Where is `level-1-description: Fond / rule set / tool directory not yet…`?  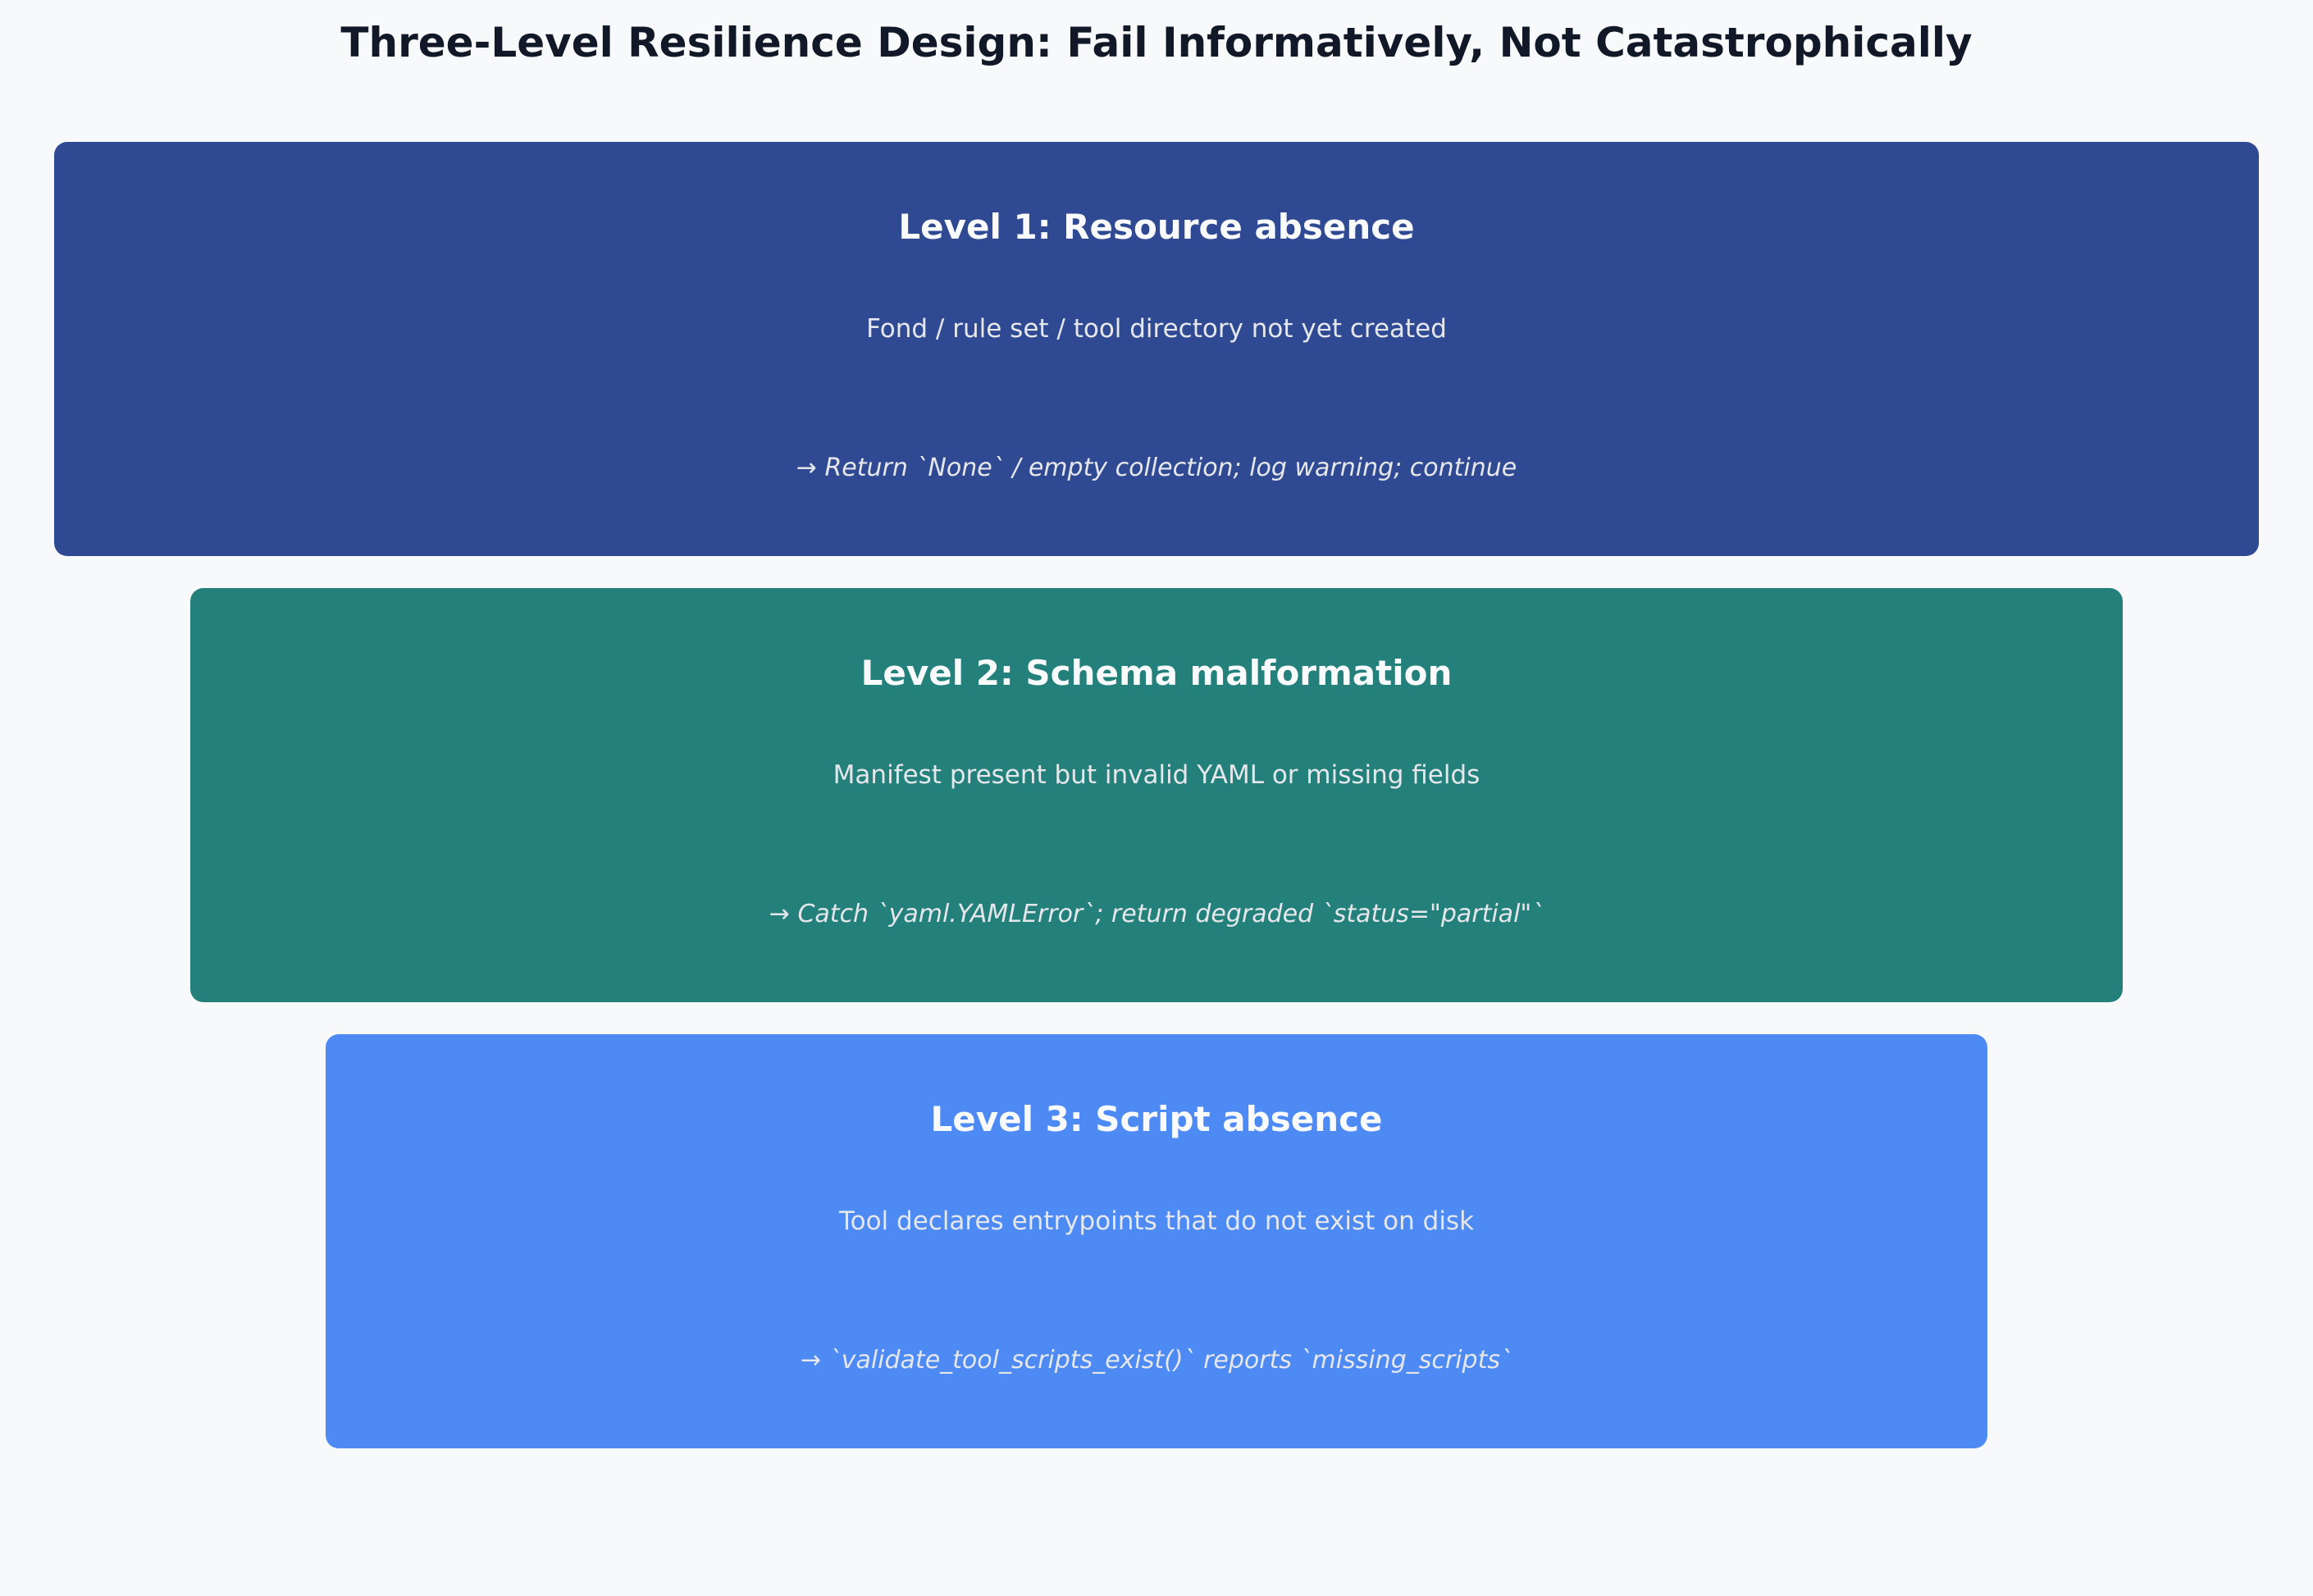 level-1-description: Fond / rule set / tool directory not yet… is located at coordinates (1157, 329).